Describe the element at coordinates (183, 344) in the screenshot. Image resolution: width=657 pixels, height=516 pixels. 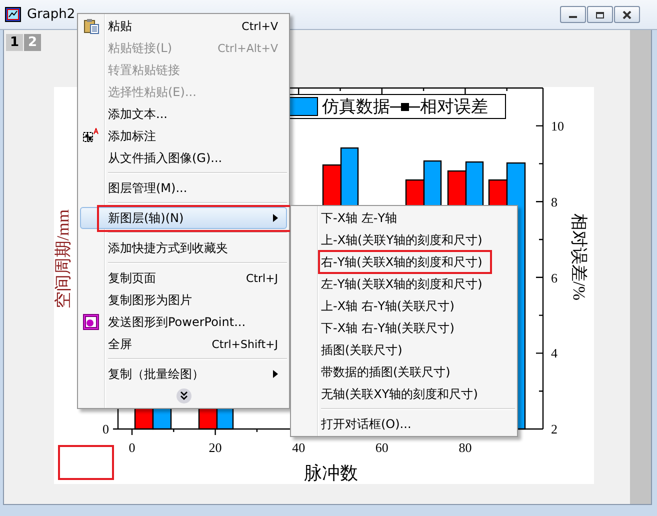
I see `menu-item: 全屏 Ctrl+Shift+J` at that location.